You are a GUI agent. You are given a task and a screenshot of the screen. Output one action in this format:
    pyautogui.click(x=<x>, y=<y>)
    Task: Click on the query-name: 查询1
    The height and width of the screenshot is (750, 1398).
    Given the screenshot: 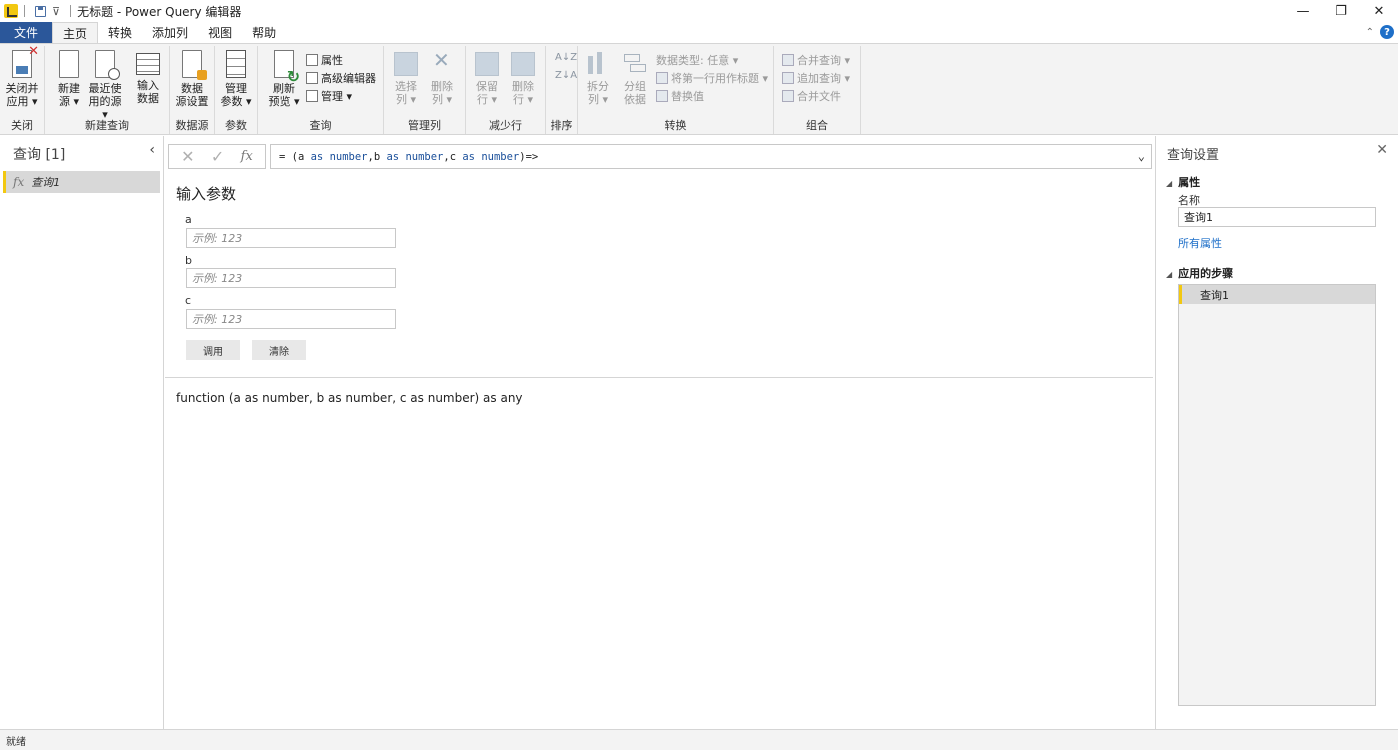 What is the action you would take?
    pyautogui.click(x=46, y=182)
    